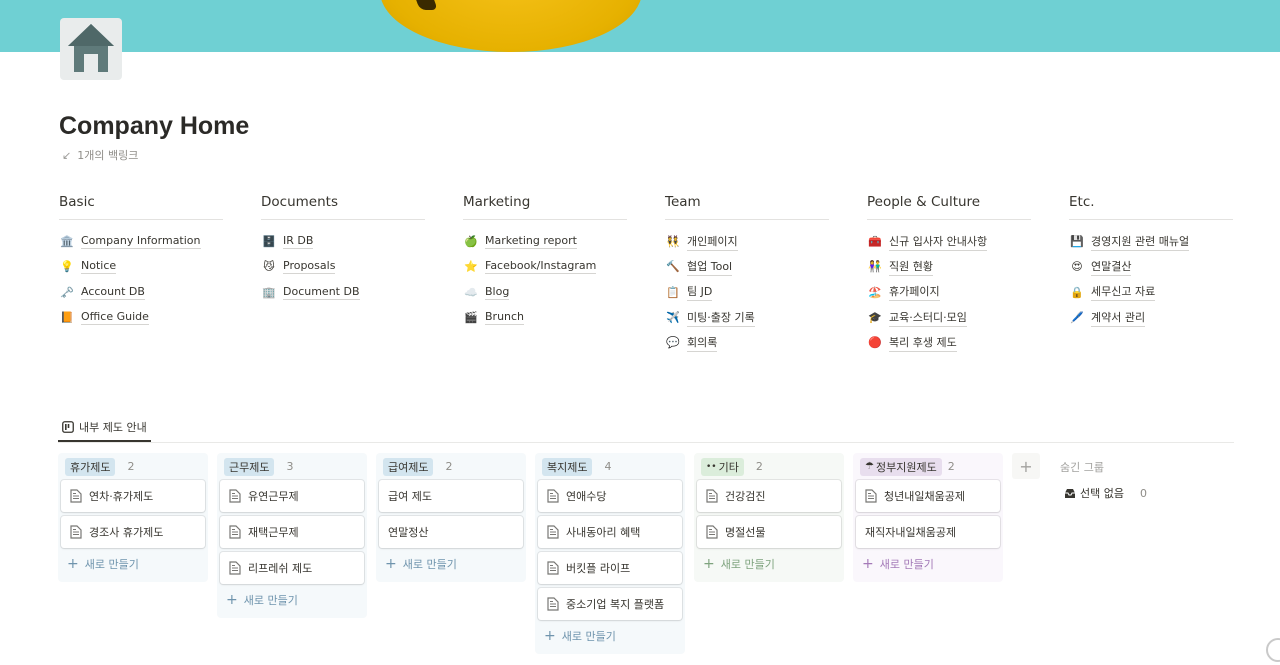 The image size is (1280, 665). I want to click on column-heading: Team, so click(747, 207).